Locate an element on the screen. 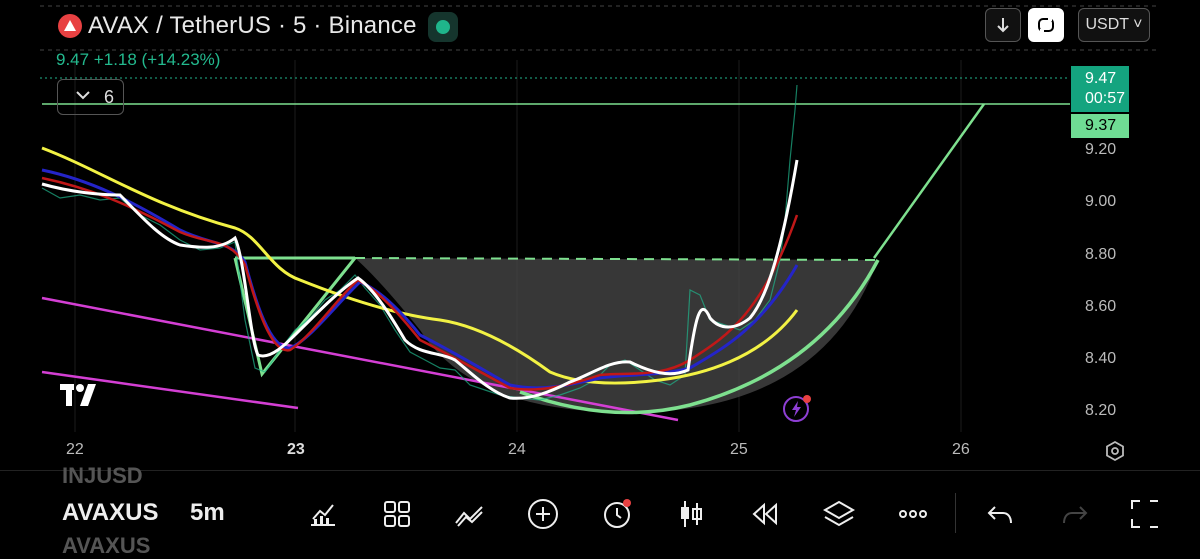  price-tick: 9.20 is located at coordinates (1101, 149).